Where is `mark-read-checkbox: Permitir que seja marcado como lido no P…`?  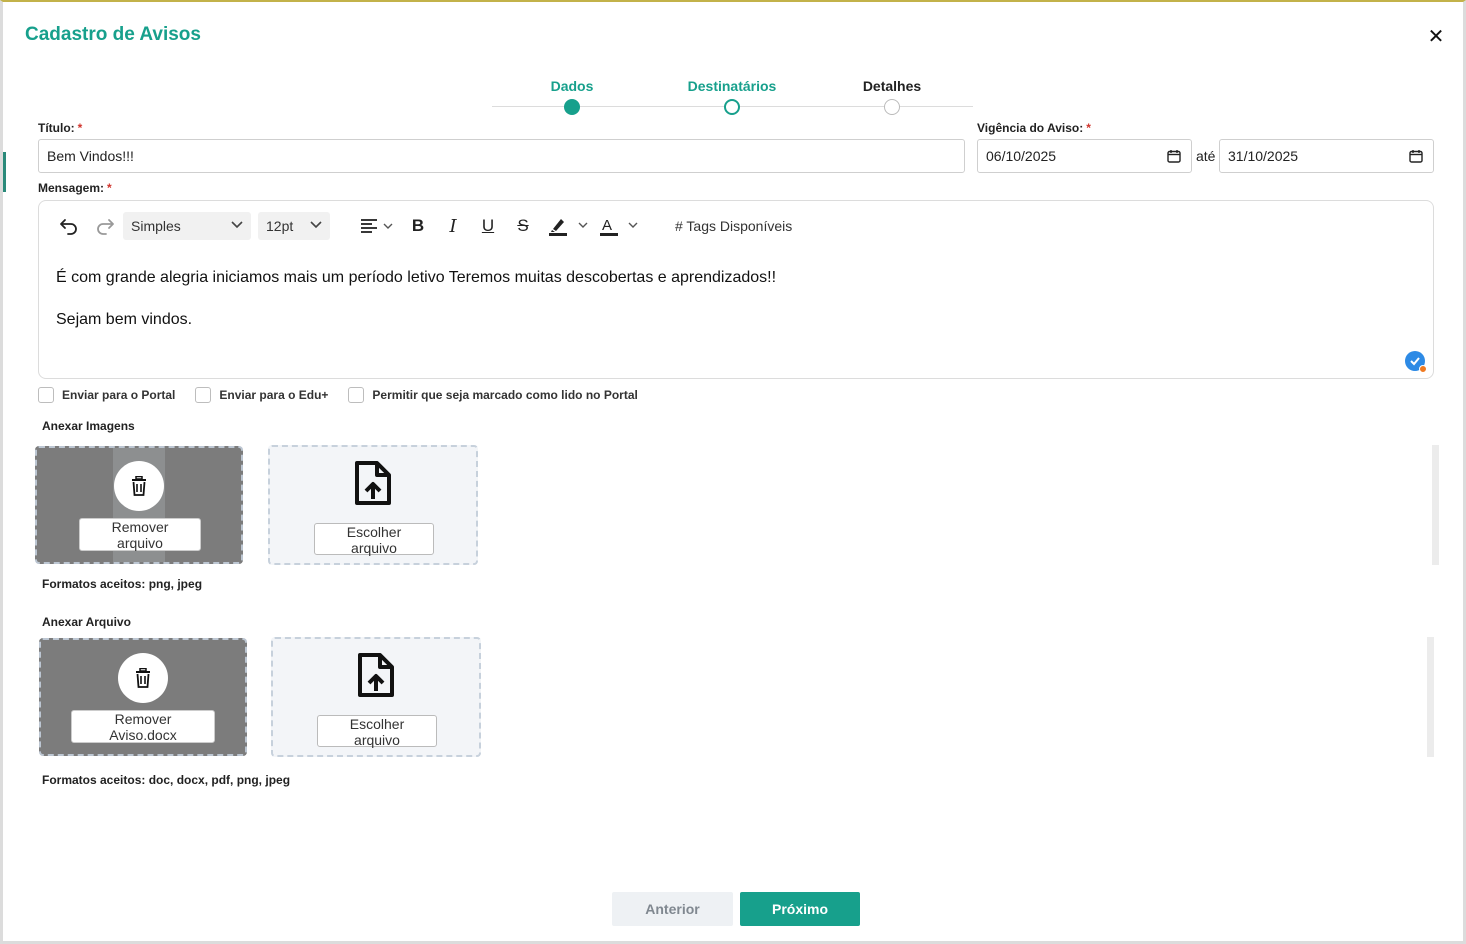
mark-read-checkbox: Permitir que seja marcado como lido no P… is located at coordinates (493, 395).